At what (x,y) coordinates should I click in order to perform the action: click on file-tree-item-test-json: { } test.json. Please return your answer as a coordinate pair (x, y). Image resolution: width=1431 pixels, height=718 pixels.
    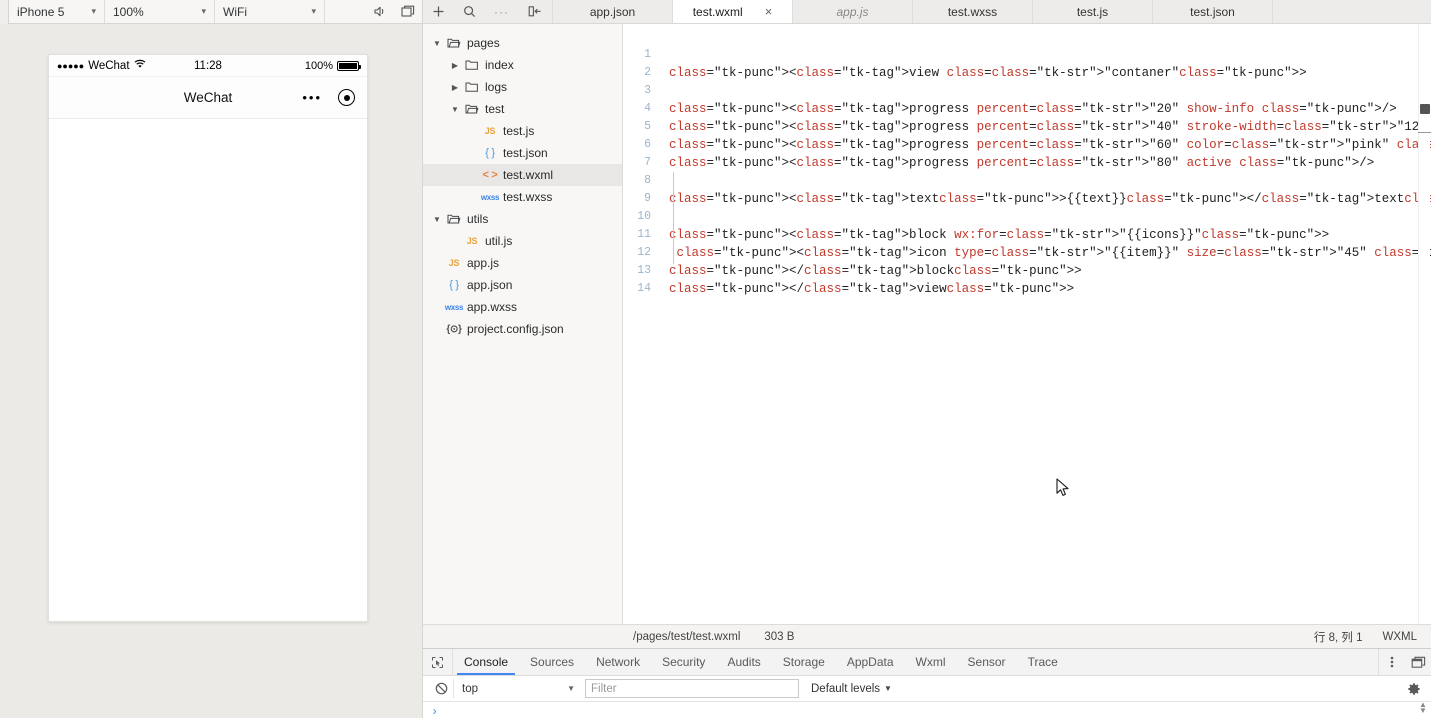
    Looking at the image, I should click on (522, 153).